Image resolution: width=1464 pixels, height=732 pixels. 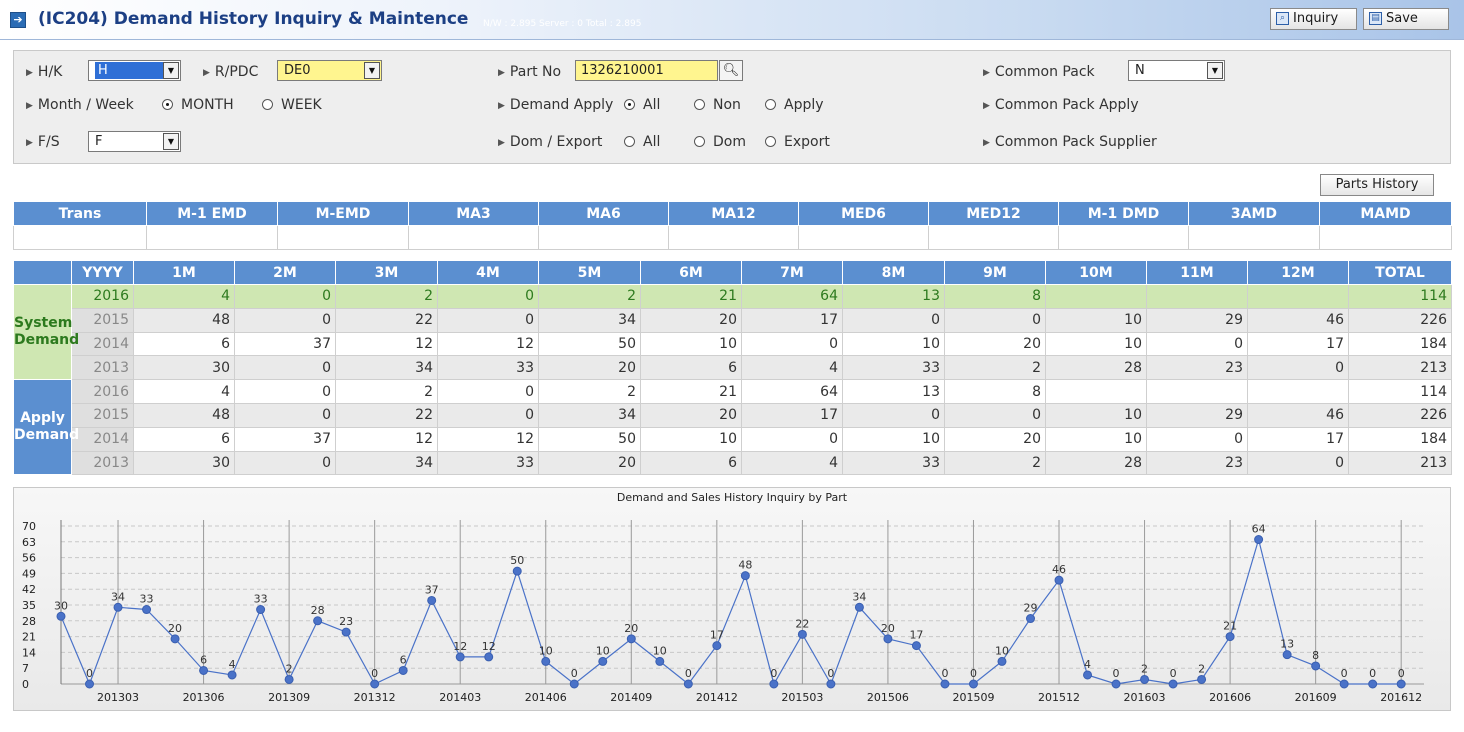 I want to click on trans-col-header: M-1 EMD, so click(x=212, y=213).